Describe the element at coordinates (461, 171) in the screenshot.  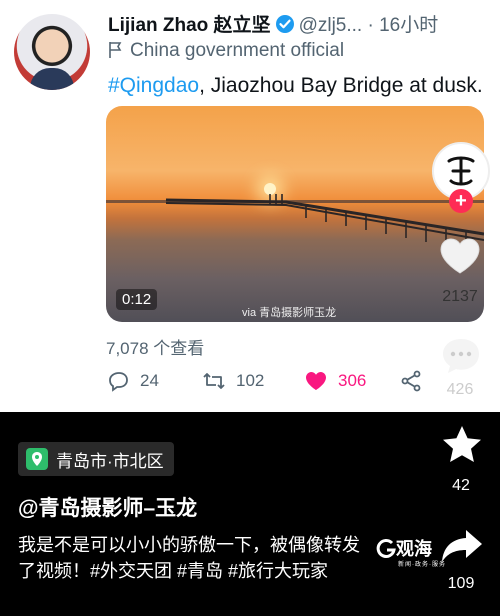
I see `creator-logo-icon` at that location.